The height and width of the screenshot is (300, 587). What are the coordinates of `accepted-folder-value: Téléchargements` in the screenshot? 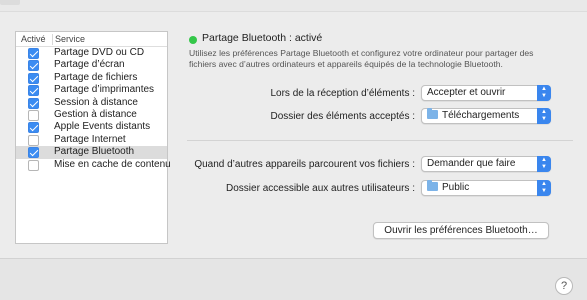 It's located at (481, 115).